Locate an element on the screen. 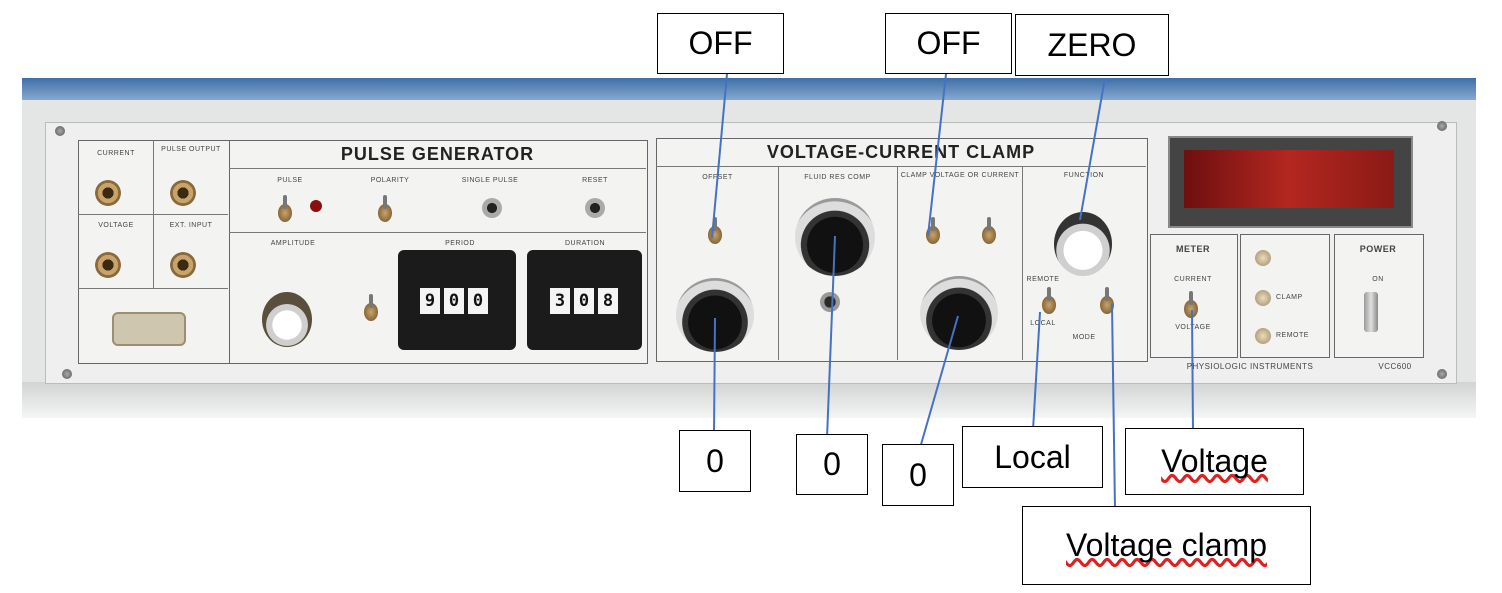  mode-clamp-leader is located at coordinates (1113, 407).